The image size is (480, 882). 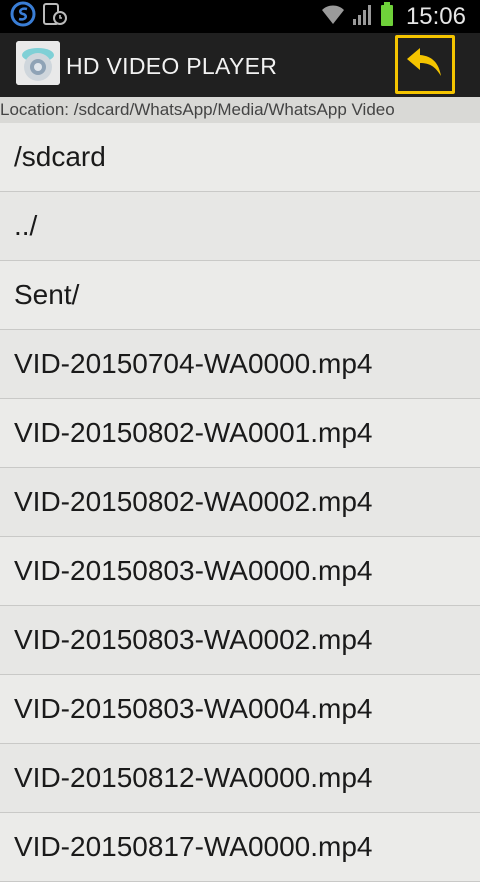 I want to click on file-list-item: VID-20150704-WA0000.mp4, so click(x=240, y=364).